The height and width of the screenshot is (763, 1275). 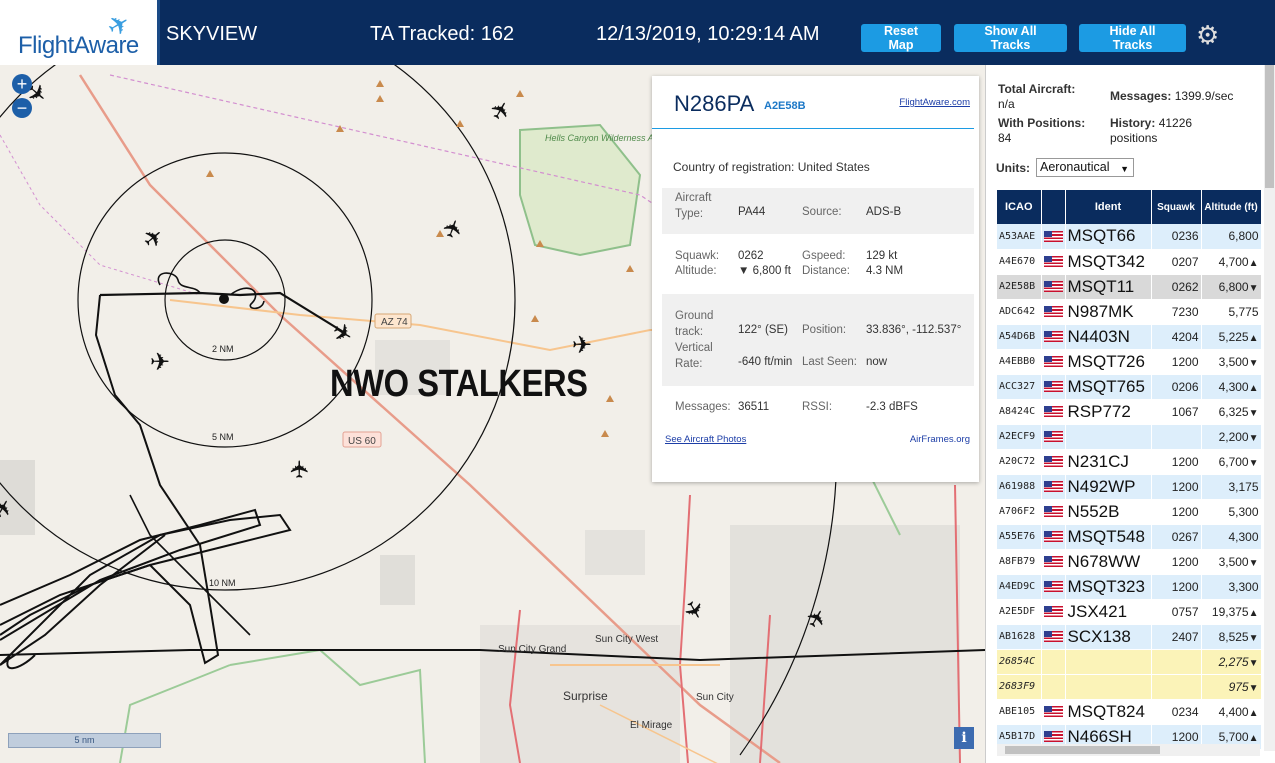 I want to click on cell-ident: MSQT765, so click(x=1108, y=387).